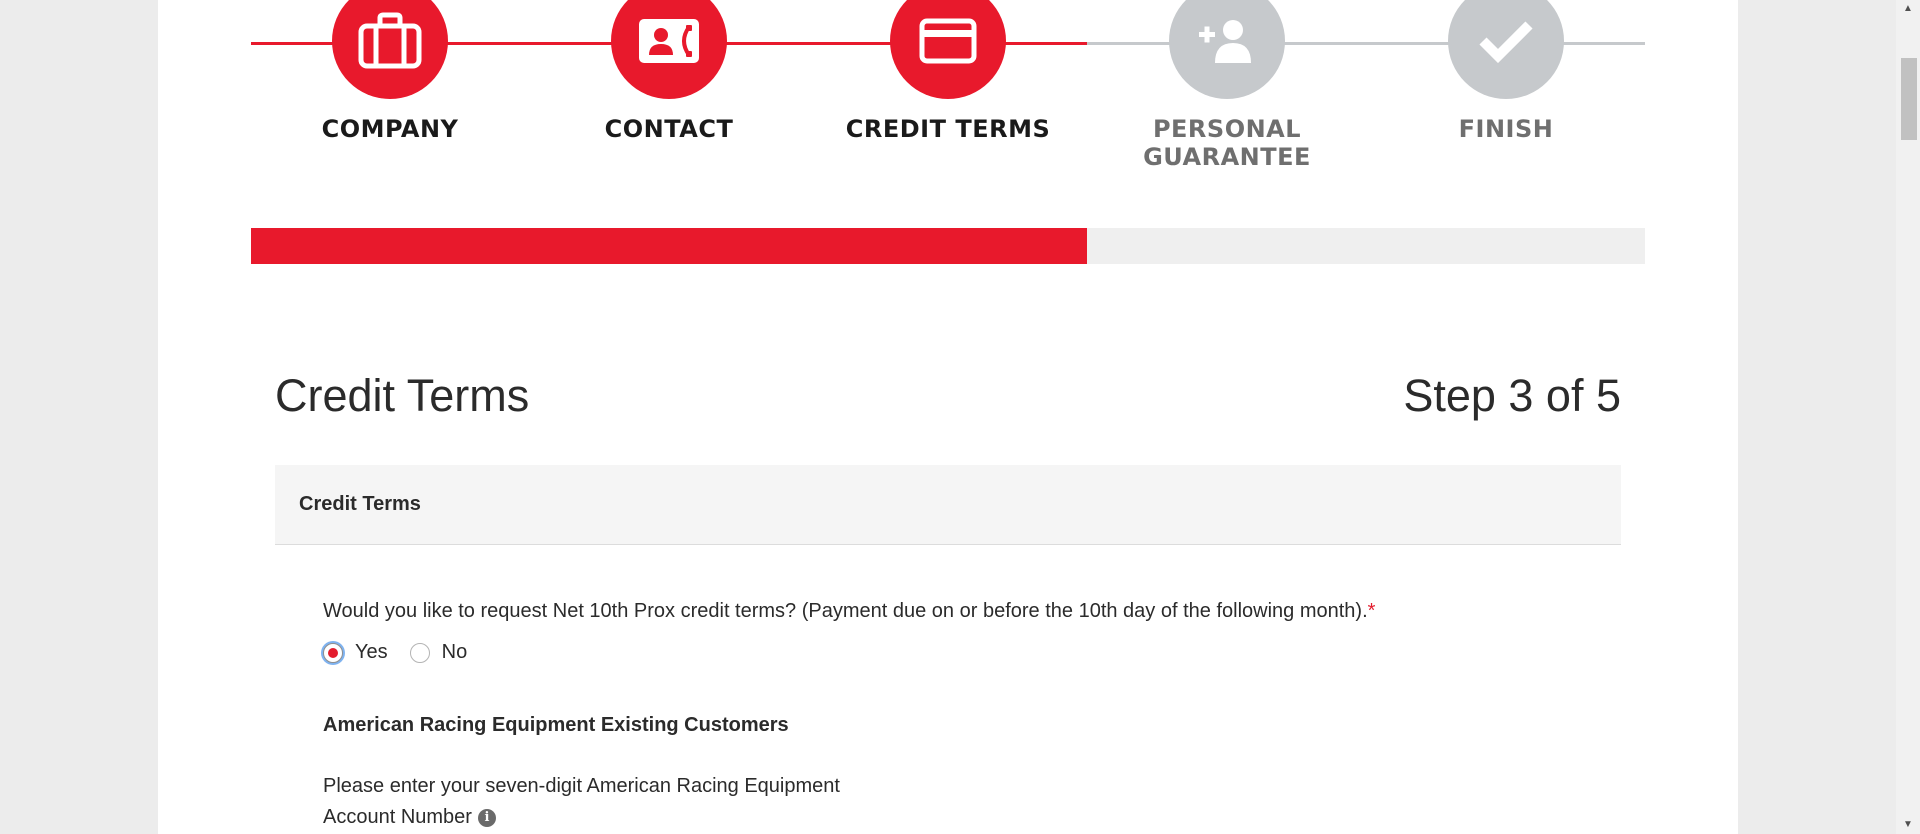 The image size is (1920, 834). Describe the element at coordinates (1506, 42) in the screenshot. I see `check-icon` at that location.